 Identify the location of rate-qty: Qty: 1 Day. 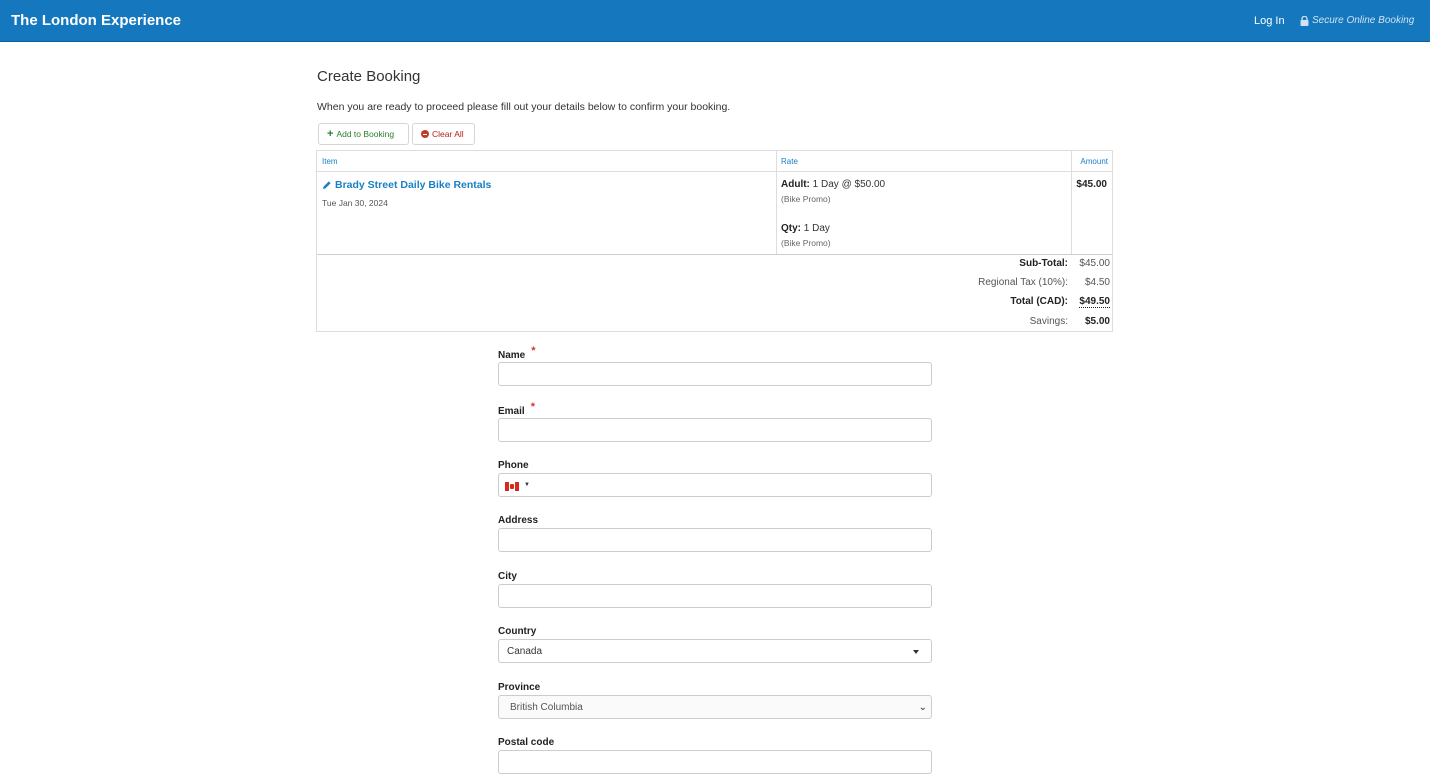
(805, 228).